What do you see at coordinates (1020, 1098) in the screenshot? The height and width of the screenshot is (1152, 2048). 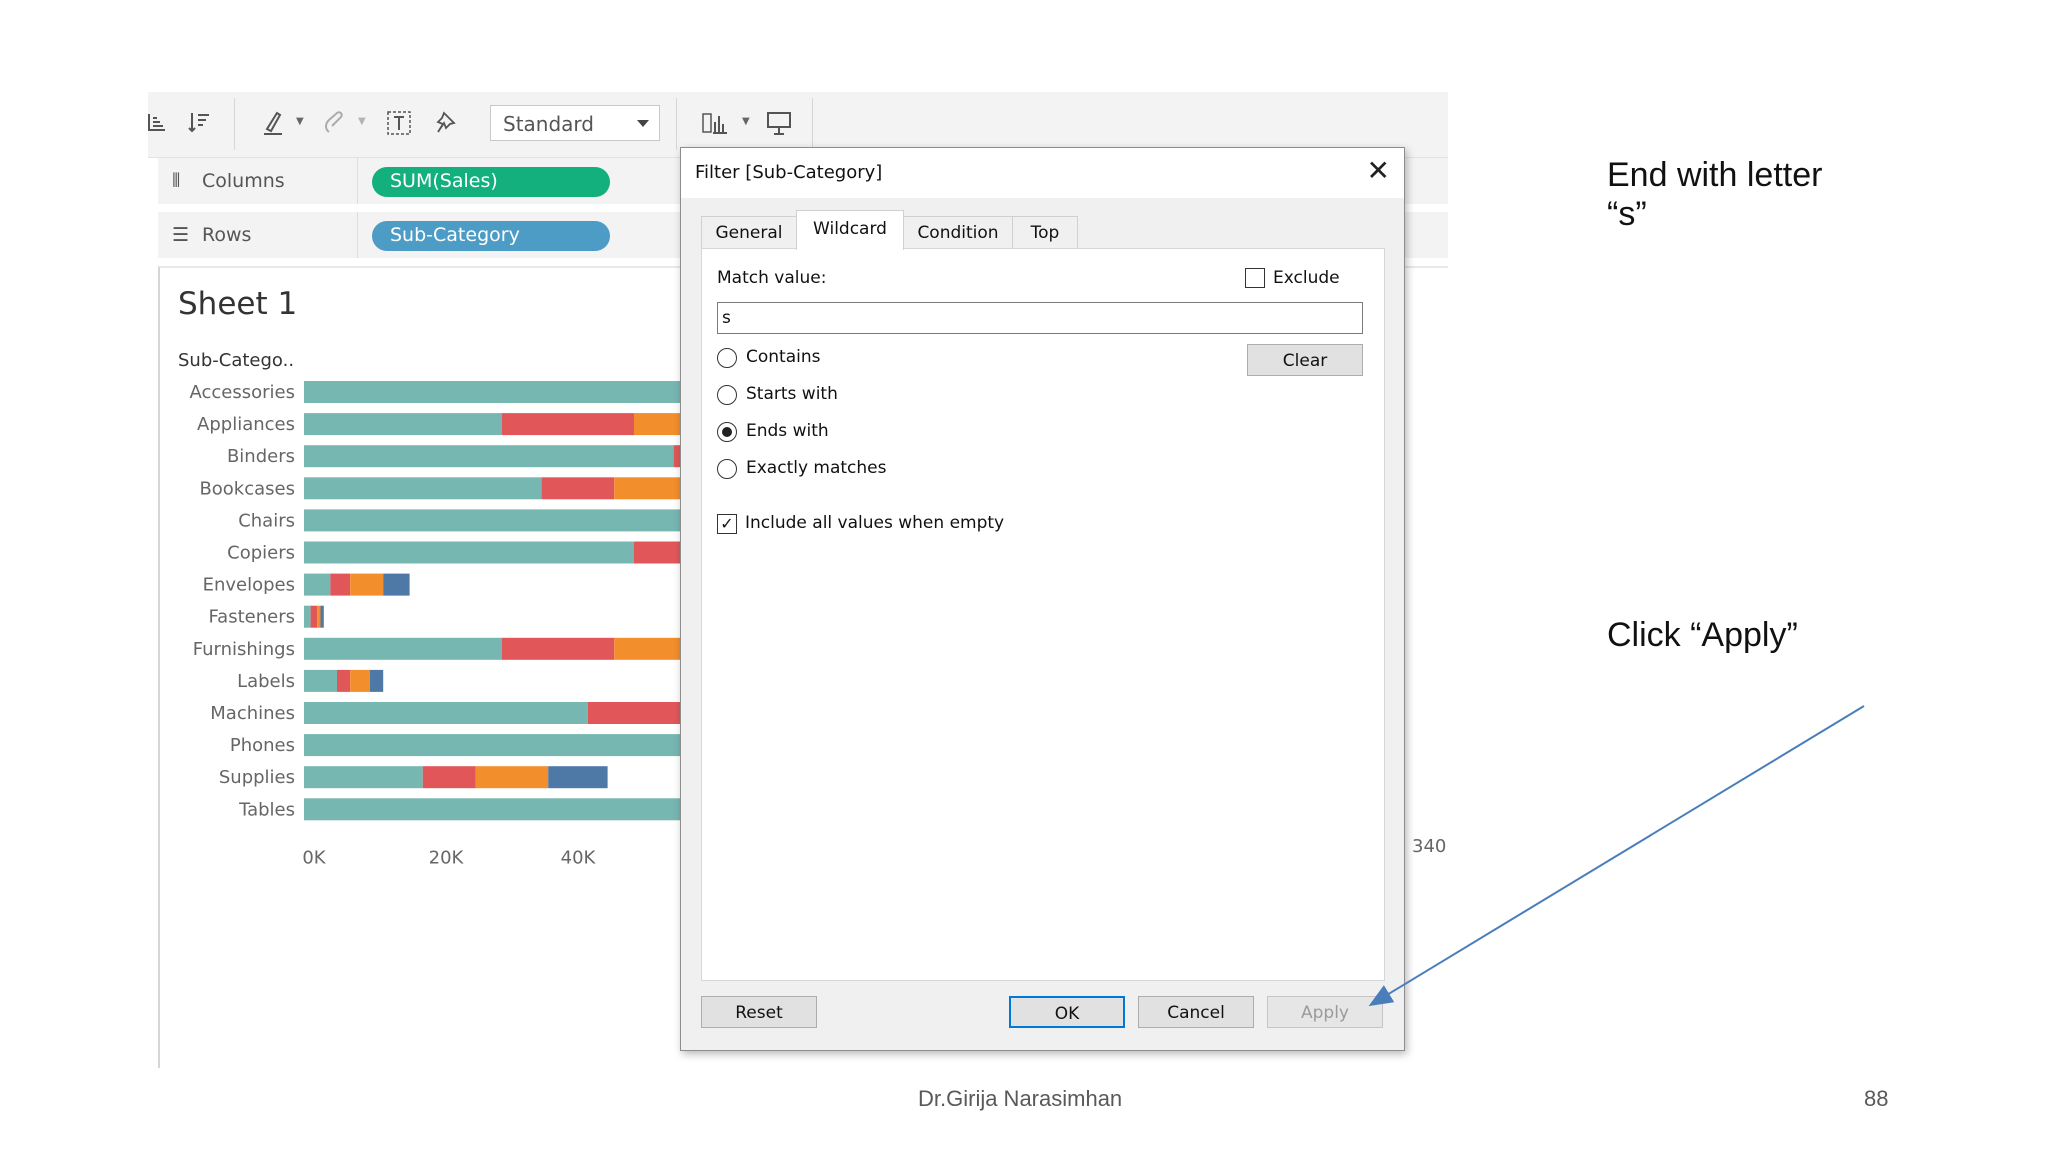 I see `footer-author: Dr.Girija Narasimhan` at bounding box center [1020, 1098].